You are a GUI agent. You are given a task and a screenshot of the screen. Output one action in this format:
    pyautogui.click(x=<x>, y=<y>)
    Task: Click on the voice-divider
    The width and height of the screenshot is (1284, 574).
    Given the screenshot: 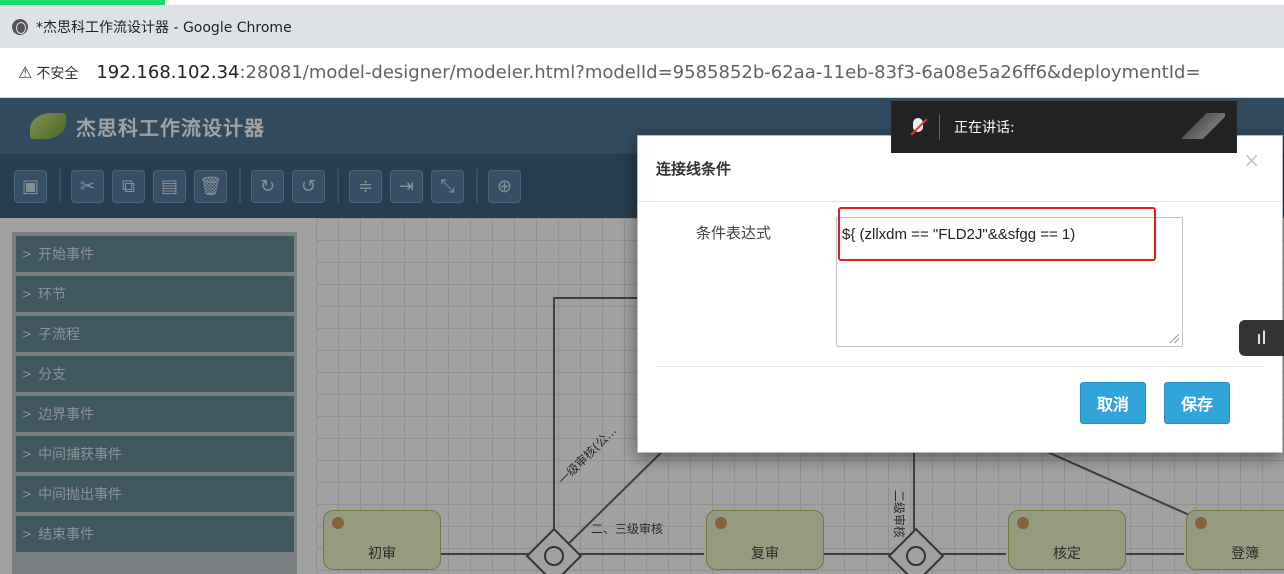 What is the action you would take?
    pyautogui.click(x=939, y=127)
    